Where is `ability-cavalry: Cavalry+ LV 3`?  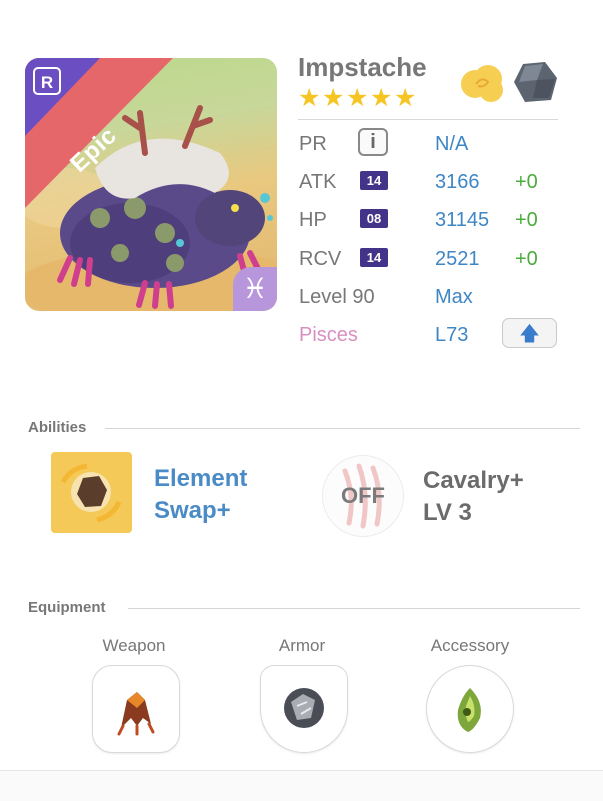
ability-cavalry: Cavalry+ LV 3 is located at coordinates (473, 497).